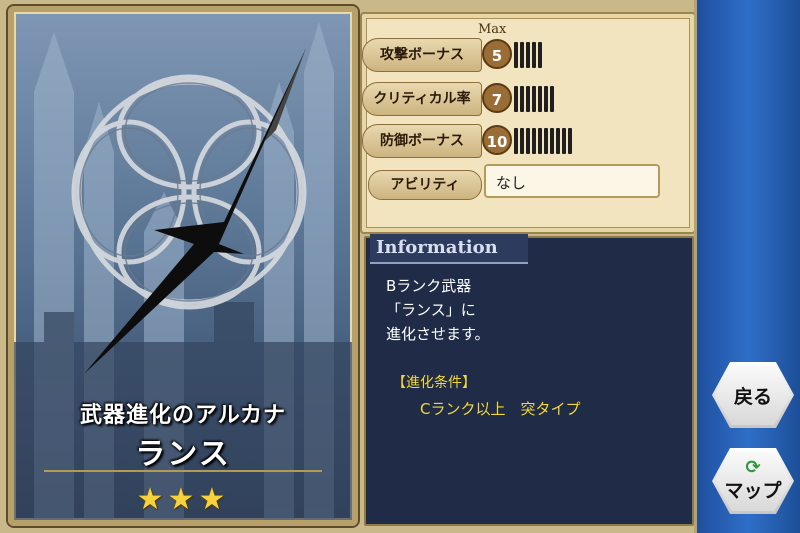  I want to click on evolution-condition-body: Cランク以上 突タイプ, so click(500, 409).